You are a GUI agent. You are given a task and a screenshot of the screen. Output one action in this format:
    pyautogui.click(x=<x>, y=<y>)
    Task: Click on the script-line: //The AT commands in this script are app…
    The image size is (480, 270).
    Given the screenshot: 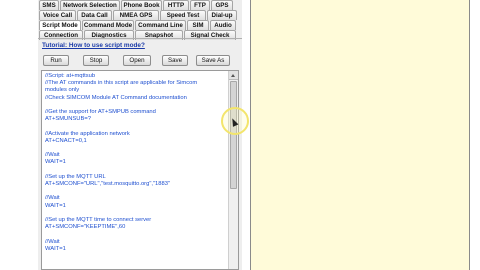 What is the action you would take?
    pyautogui.click(x=121, y=83)
    